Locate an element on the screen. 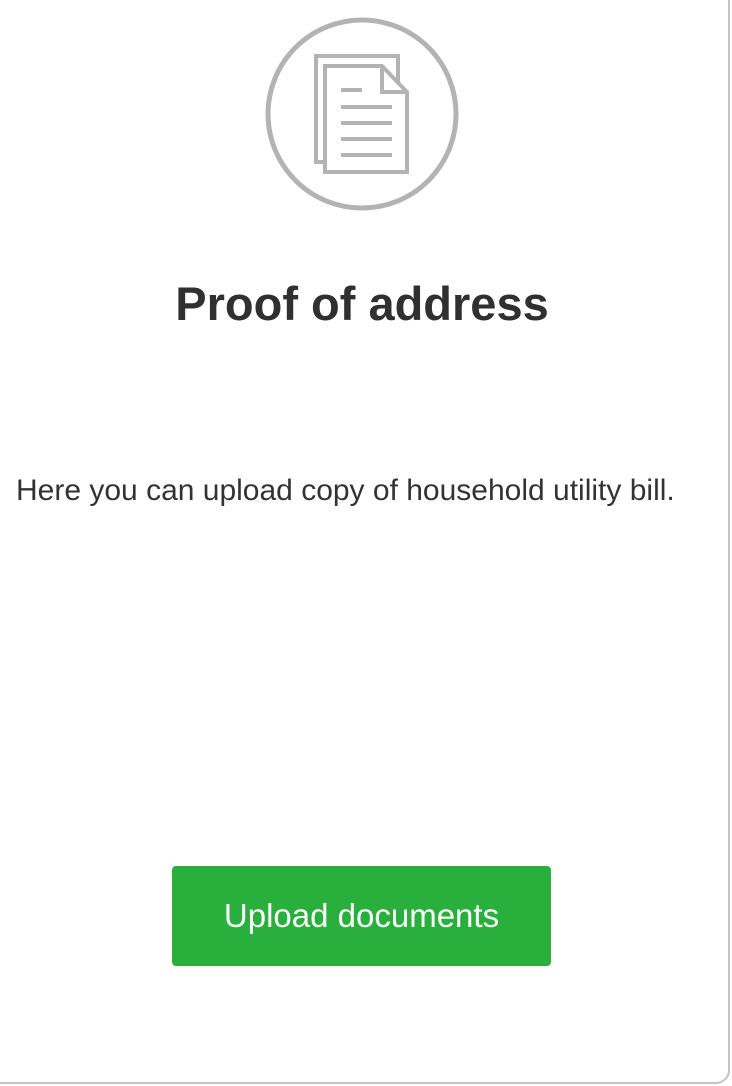 This screenshot has width=732, height=1086. card-title: Proof of address is located at coordinates (362, 303).